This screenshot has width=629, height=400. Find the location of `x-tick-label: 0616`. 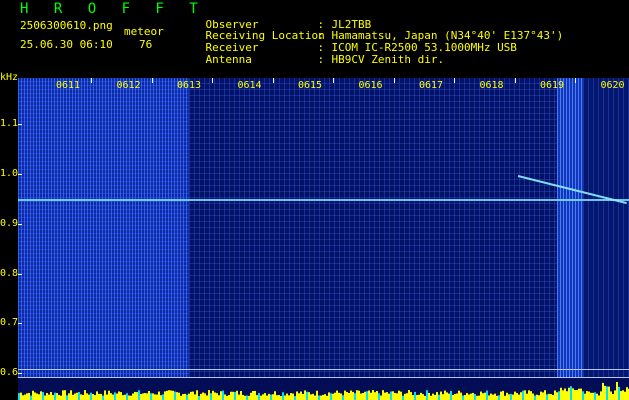

x-tick-label: 0616 is located at coordinates (370, 85).